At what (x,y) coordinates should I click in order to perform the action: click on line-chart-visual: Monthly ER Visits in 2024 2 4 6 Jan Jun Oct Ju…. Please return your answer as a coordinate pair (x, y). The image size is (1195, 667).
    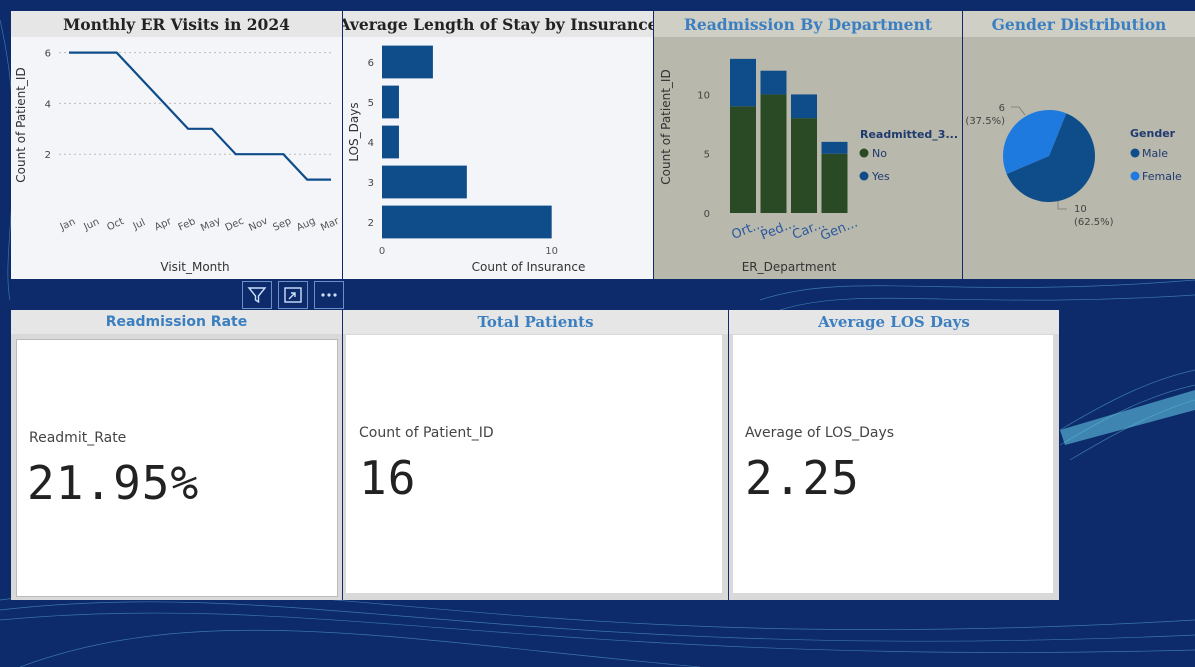
    Looking at the image, I should click on (176, 145).